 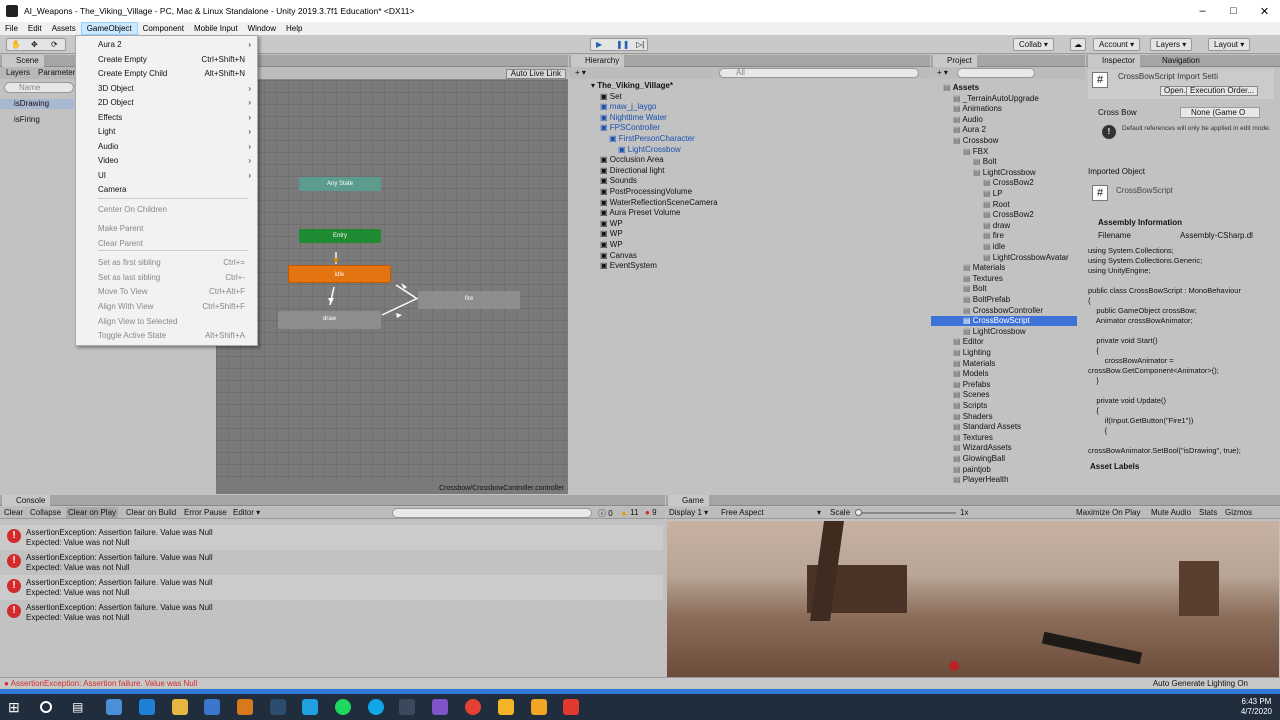 What do you see at coordinates (571, 707) in the screenshot?
I see `app-red-icon` at bounding box center [571, 707].